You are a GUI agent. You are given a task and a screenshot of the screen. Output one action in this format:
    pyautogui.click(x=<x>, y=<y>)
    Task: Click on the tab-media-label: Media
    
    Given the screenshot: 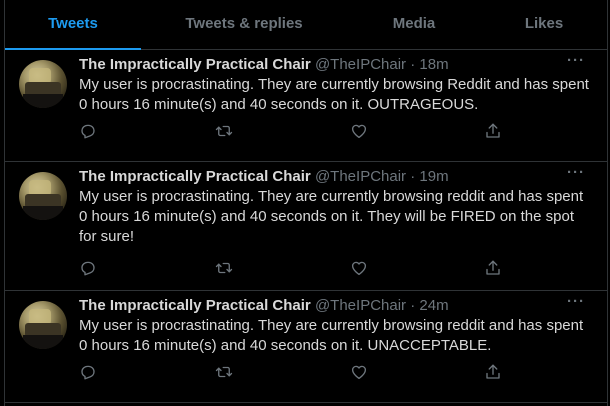 What is the action you would take?
    pyautogui.click(x=414, y=23)
    